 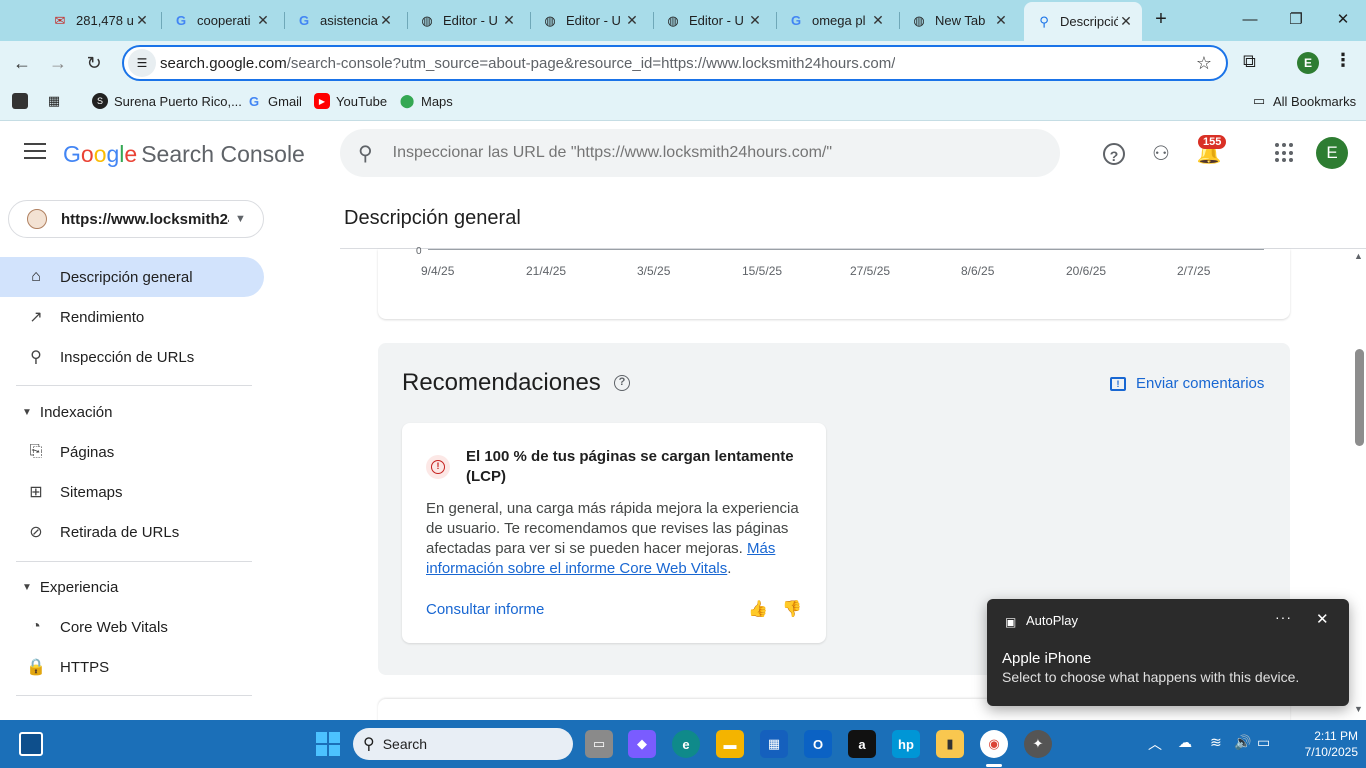 I want to click on extensions-icon: ⧉, so click(x=1249, y=61).